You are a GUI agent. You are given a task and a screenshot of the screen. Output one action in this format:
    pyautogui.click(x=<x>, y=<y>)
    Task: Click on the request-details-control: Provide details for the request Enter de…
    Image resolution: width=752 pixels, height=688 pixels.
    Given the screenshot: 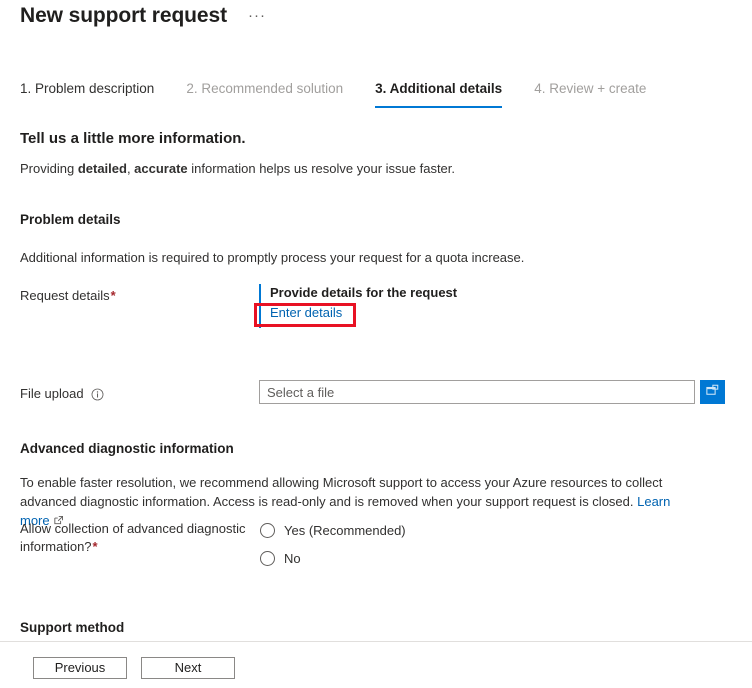 What is the action you would take?
    pyautogui.click(x=358, y=306)
    